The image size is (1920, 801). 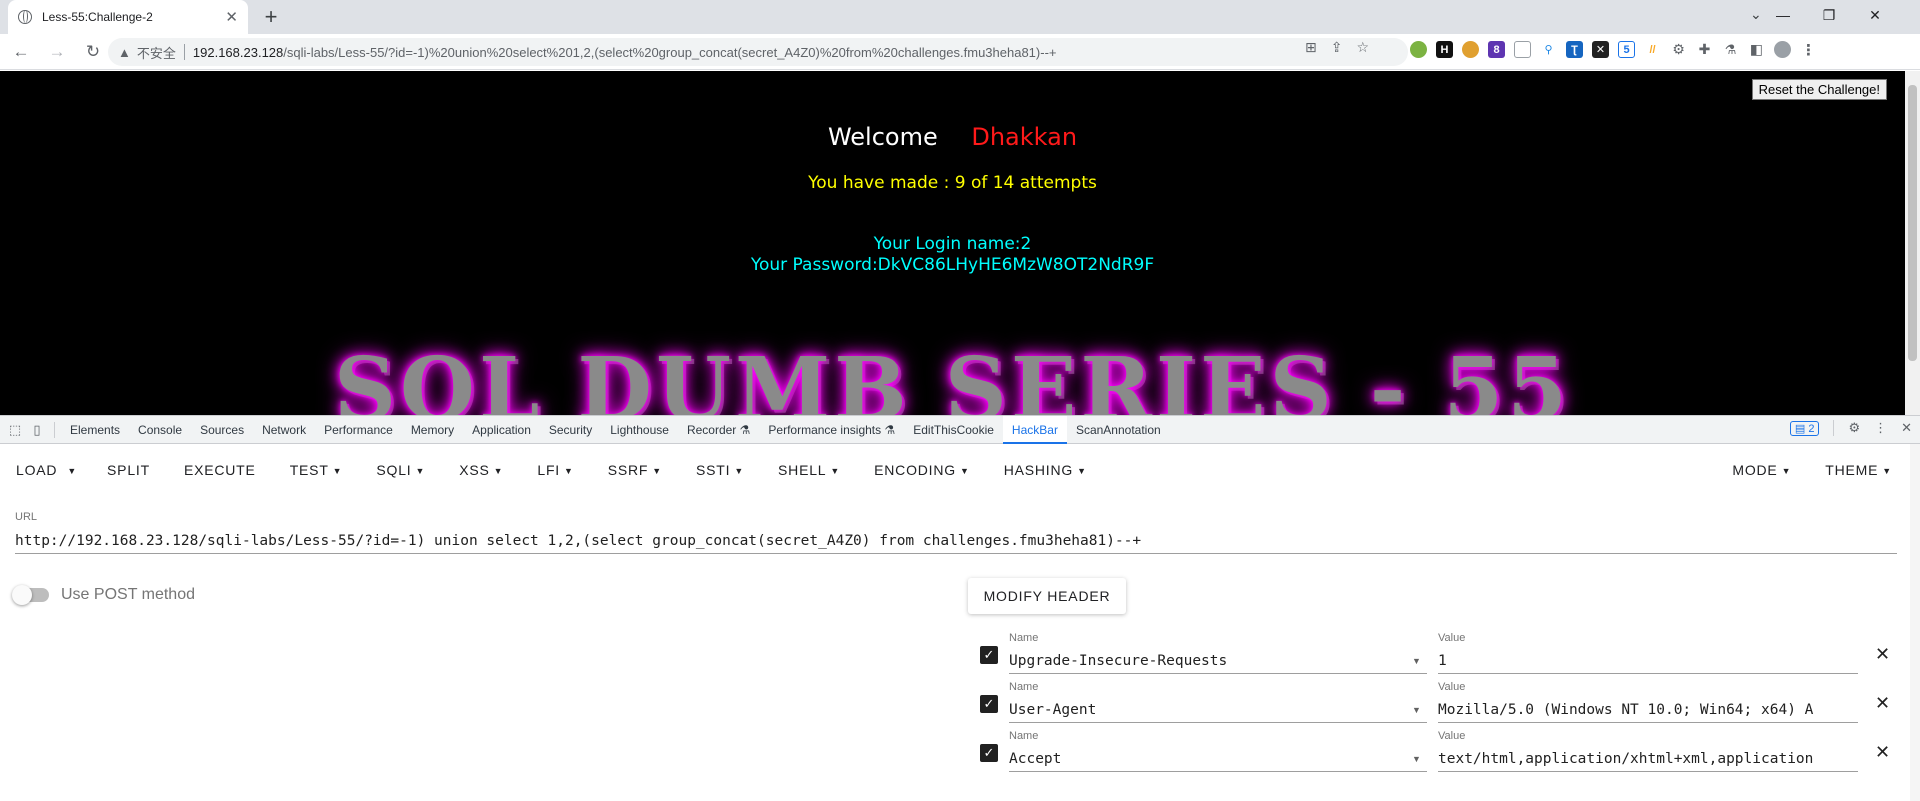 What do you see at coordinates (1034, 429) in the screenshot?
I see `tab-hackbar: HackBar` at bounding box center [1034, 429].